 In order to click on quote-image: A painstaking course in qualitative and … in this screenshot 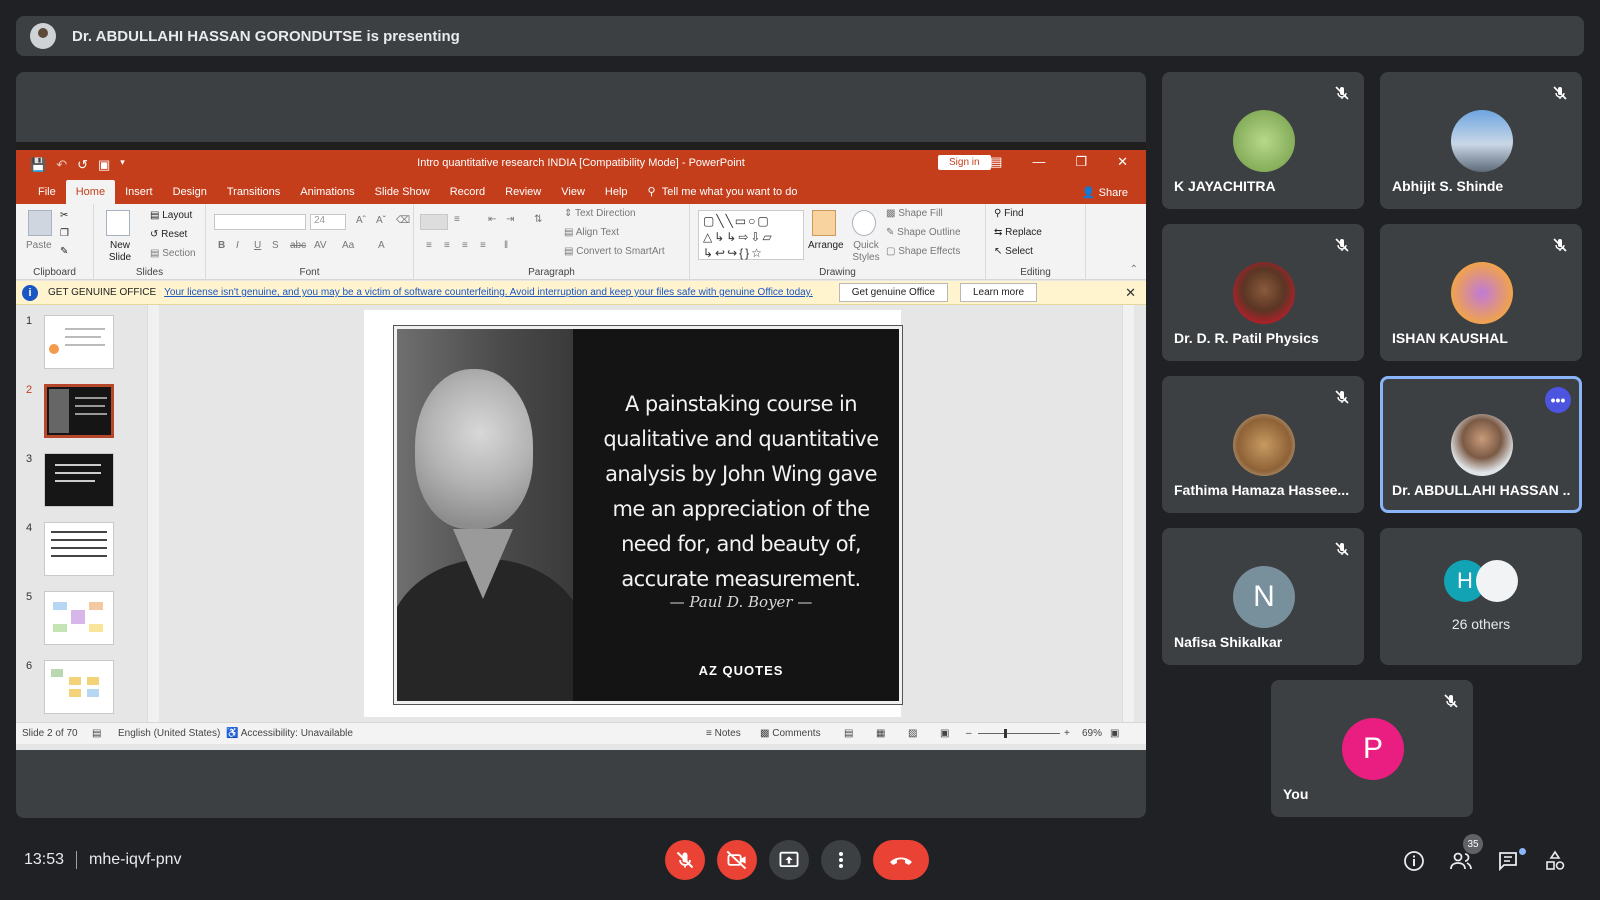, I will do `click(648, 515)`.